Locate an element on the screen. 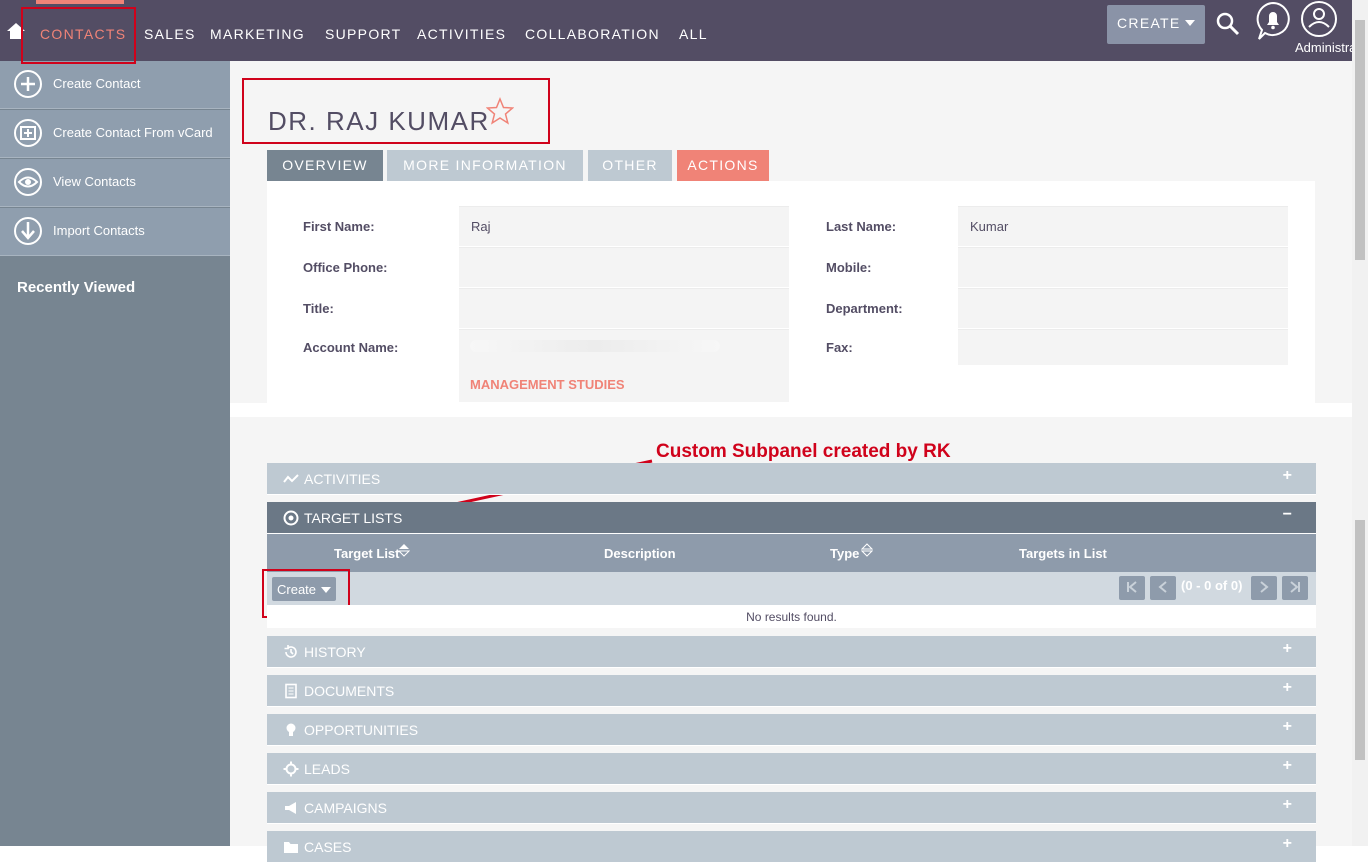 This screenshot has width=1368, height=863. sidebar-action-create-from-vcard: Create Contact From vCard is located at coordinates (115, 134).